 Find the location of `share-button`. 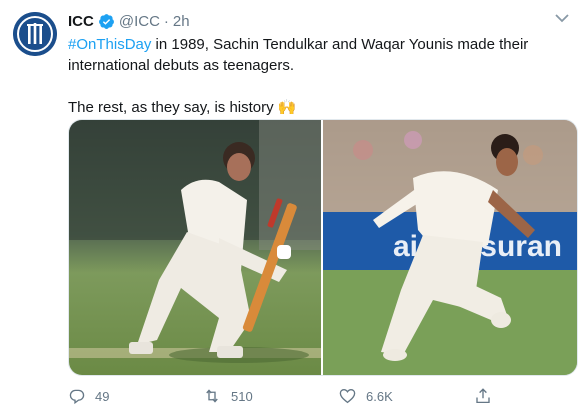

share-button is located at coordinates (487, 396).